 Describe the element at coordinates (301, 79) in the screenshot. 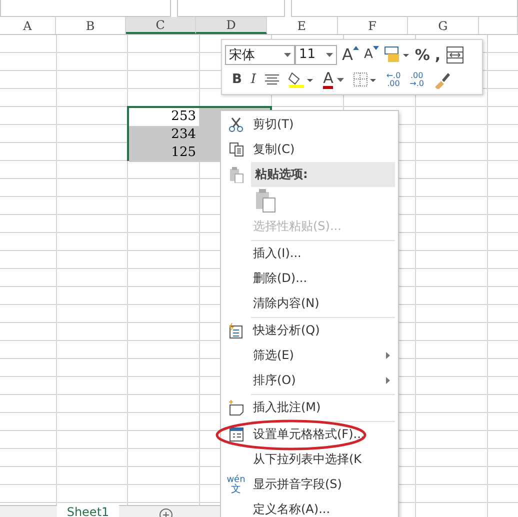

I see `fill-color-icon` at that location.